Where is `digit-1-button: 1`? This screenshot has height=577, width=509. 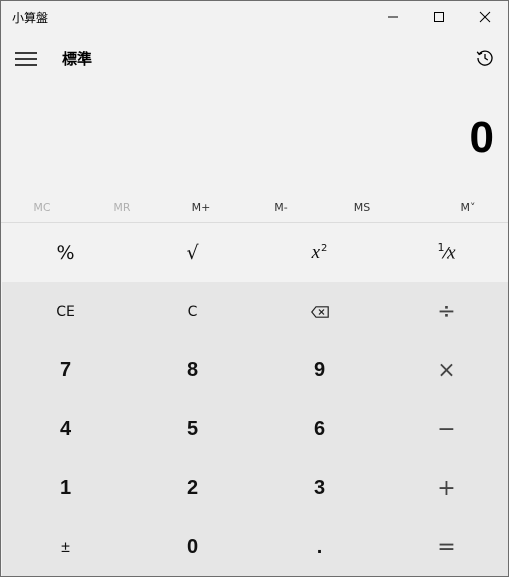 digit-1-button: 1 is located at coordinates (65, 488).